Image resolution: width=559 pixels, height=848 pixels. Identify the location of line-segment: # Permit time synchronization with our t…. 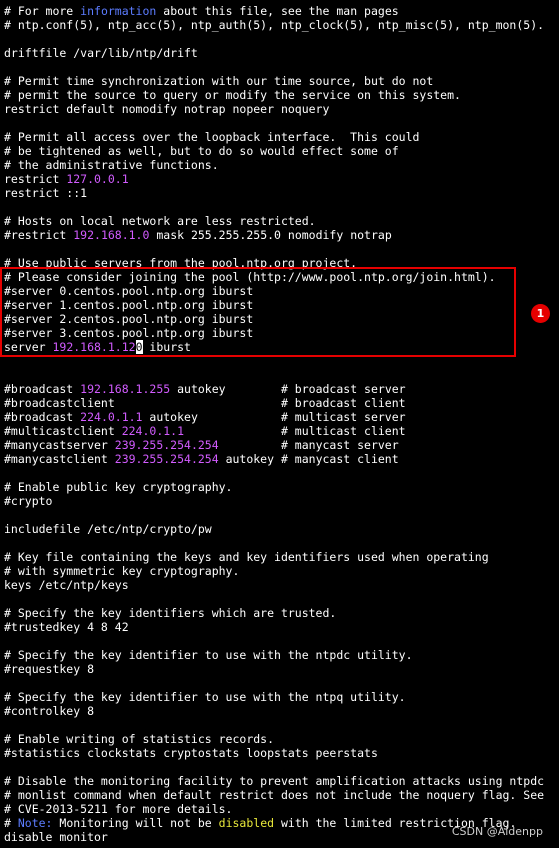
(219, 81).